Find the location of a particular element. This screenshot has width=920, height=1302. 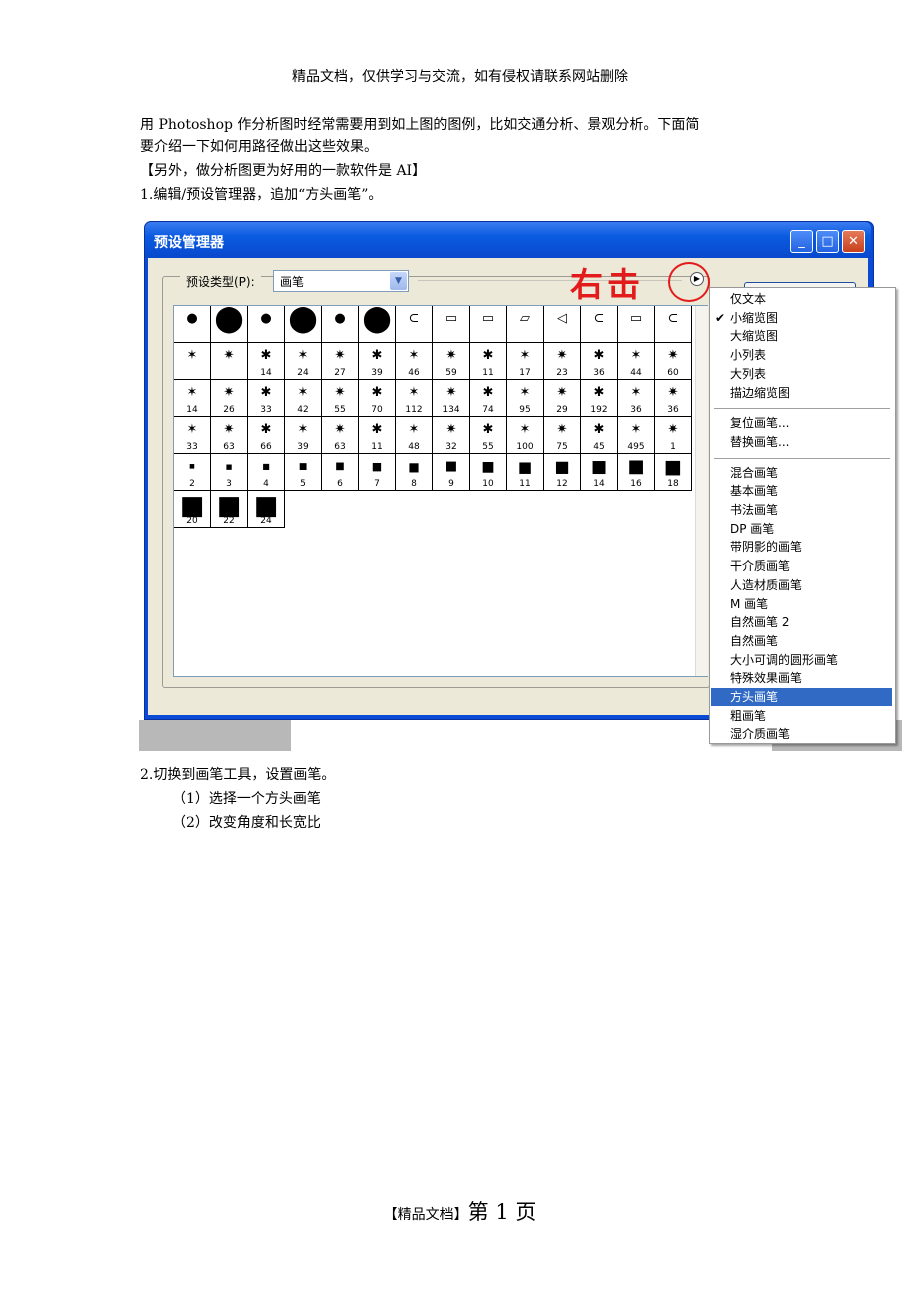

menu-item: 粗画笔 is located at coordinates (801, 716).